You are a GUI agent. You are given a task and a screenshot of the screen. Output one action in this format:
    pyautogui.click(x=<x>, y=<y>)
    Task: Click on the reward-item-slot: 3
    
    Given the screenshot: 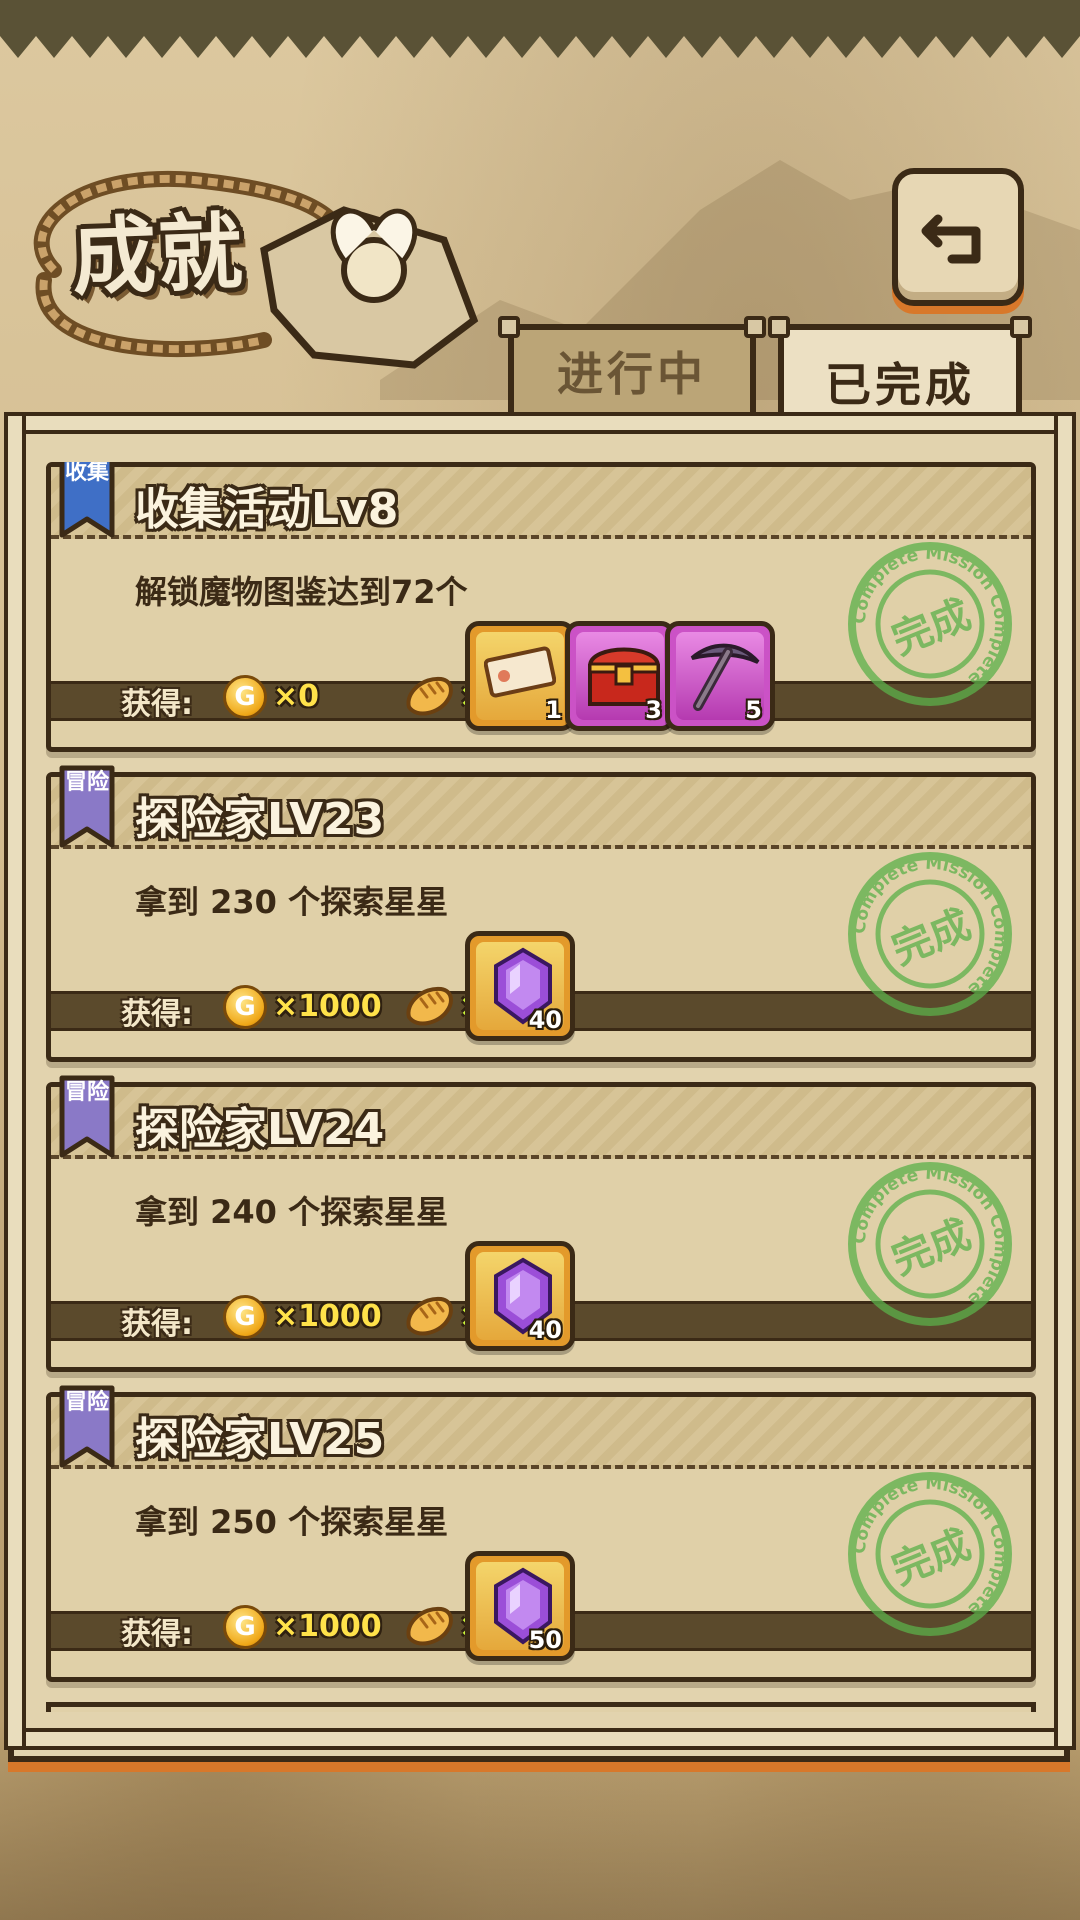 What is the action you would take?
    pyautogui.click(x=620, y=676)
    